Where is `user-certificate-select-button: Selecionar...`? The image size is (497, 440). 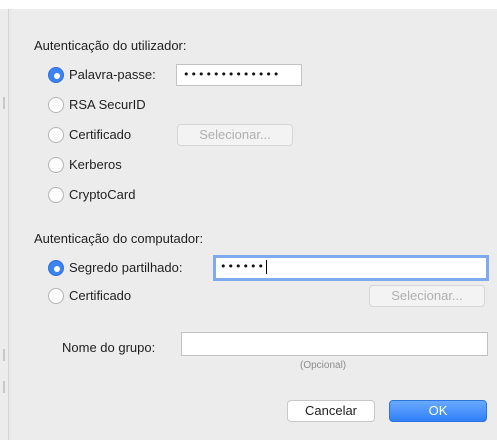
user-certificate-select-button: Selecionar... is located at coordinates (235, 135).